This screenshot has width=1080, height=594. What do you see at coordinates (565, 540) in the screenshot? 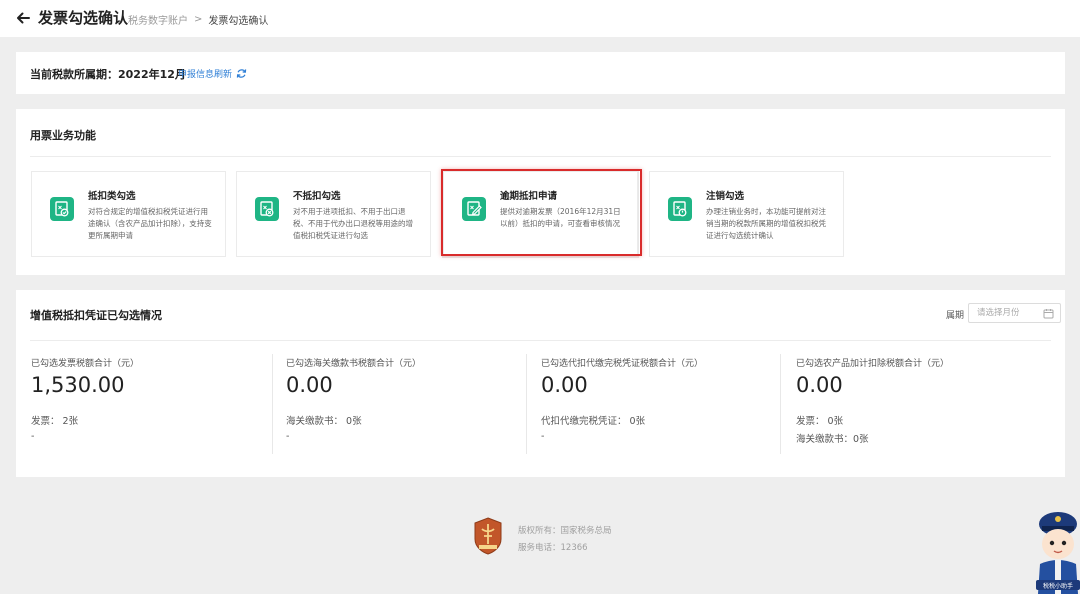
I see `footer-text: 版权所有：国家税务总局 服务电话：12366` at bounding box center [565, 540].